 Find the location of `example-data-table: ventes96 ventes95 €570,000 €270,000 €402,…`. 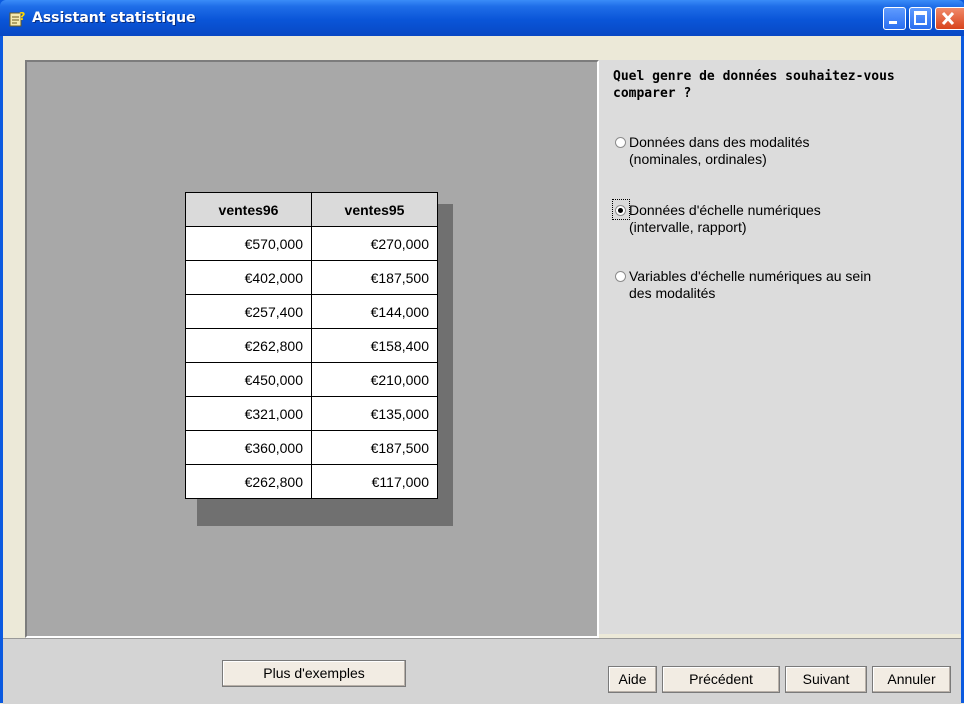

example-data-table: ventes96 ventes95 €570,000 €270,000 €402,… is located at coordinates (311, 345).